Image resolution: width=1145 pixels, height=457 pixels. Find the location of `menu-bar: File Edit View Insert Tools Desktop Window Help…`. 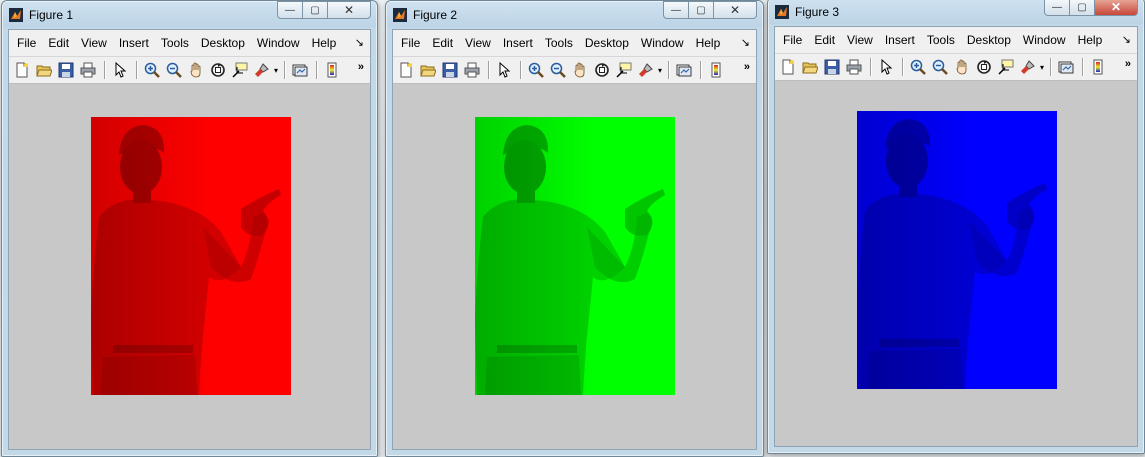

menu-bar: File Edit View Insert Tools Desktop Window Help… is located at coordinates (189, 43).